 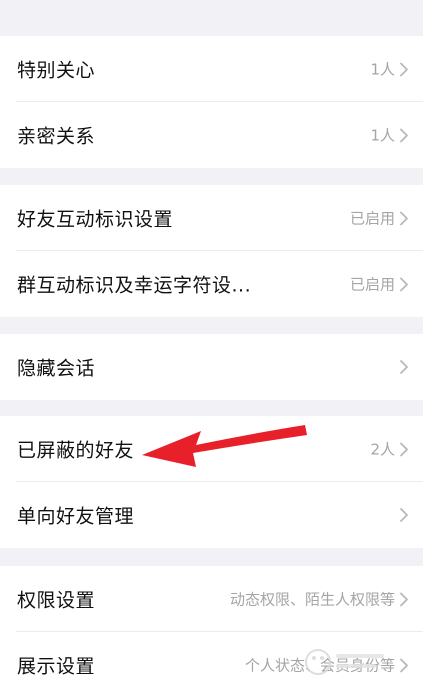 What do you see at coordinates (319, 665) in the screenshot?
I see `row-value: 个人状态、会员身份等` at bounding box center [319, 665].